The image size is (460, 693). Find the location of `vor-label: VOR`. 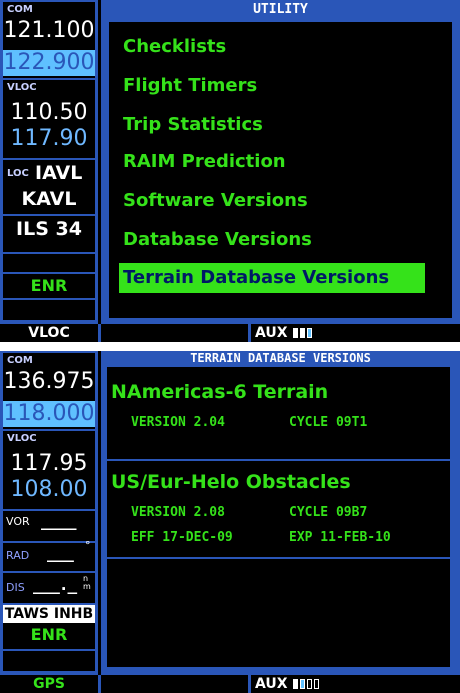

vor-label: VOR is located at coordinates (18, 521).